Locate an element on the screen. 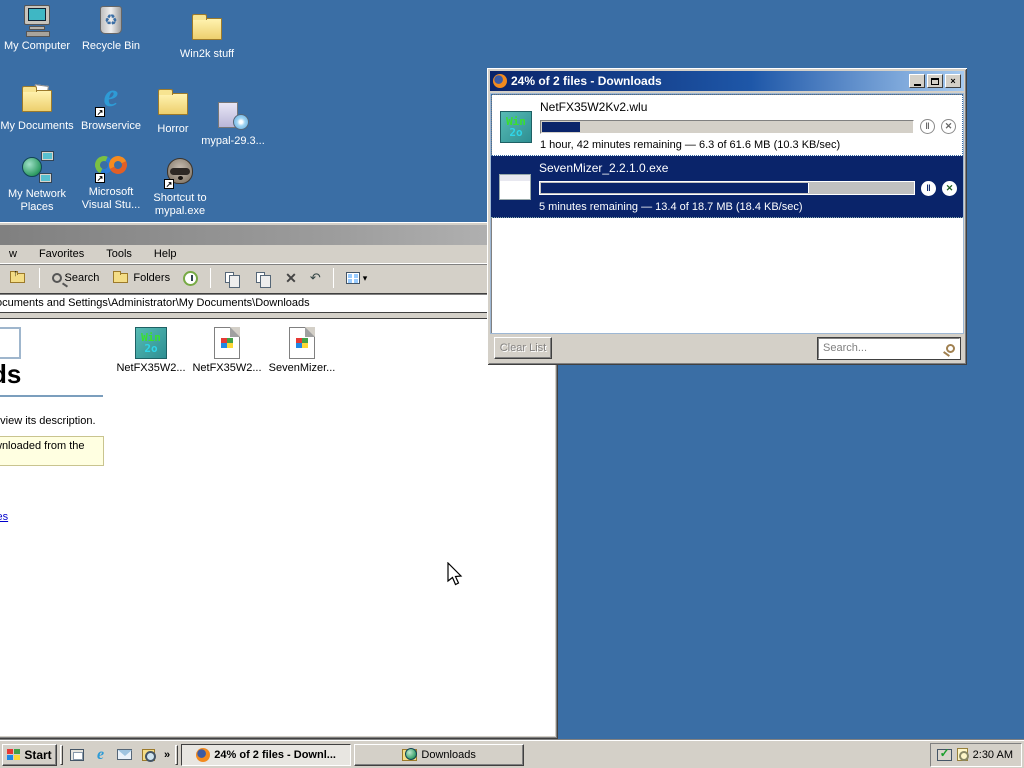  desktop-icon-my-documents: My Documents is located at coordinates (37, 108).